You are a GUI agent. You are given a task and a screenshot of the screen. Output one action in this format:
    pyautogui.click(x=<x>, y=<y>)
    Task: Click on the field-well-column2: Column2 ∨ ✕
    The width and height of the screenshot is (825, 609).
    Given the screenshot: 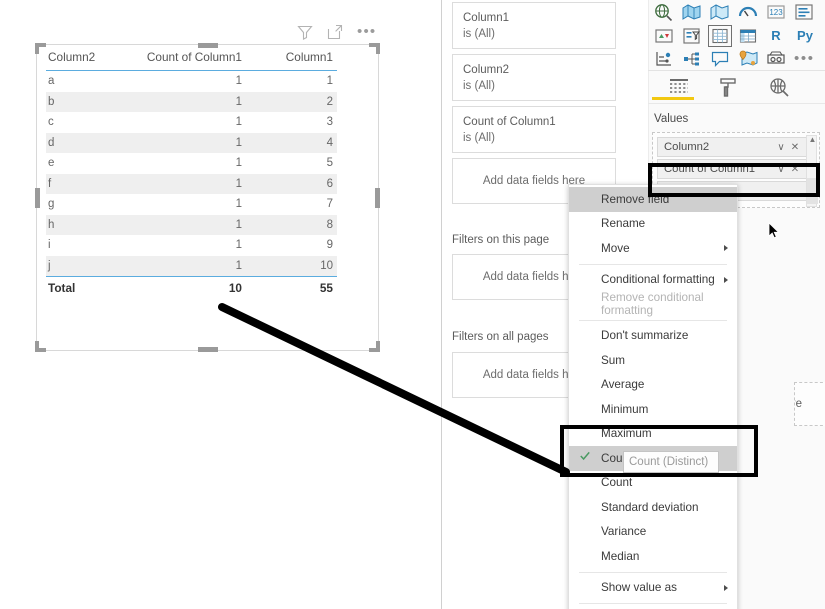 What is the action you would take?
    pyautogui.click(x=732, y=147)
    